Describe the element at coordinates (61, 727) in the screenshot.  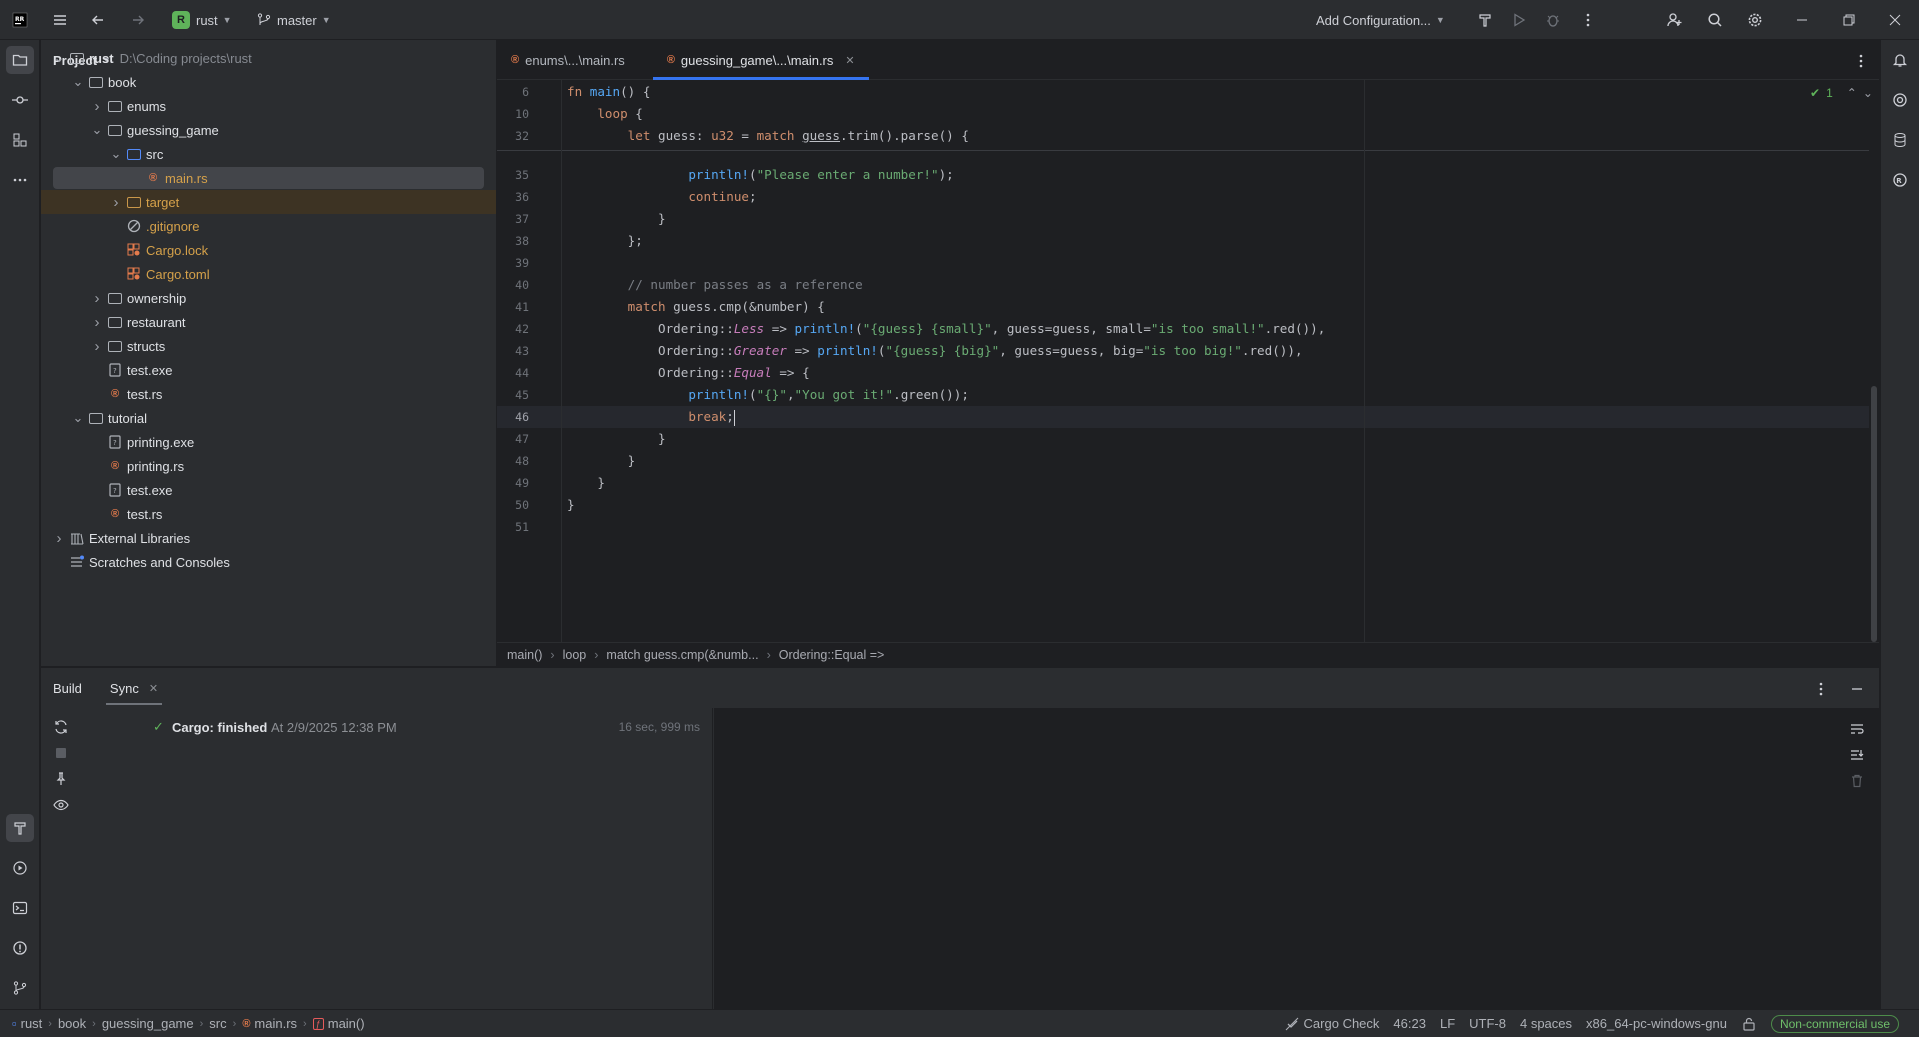
I see `rerun-sync-icon` at that location.